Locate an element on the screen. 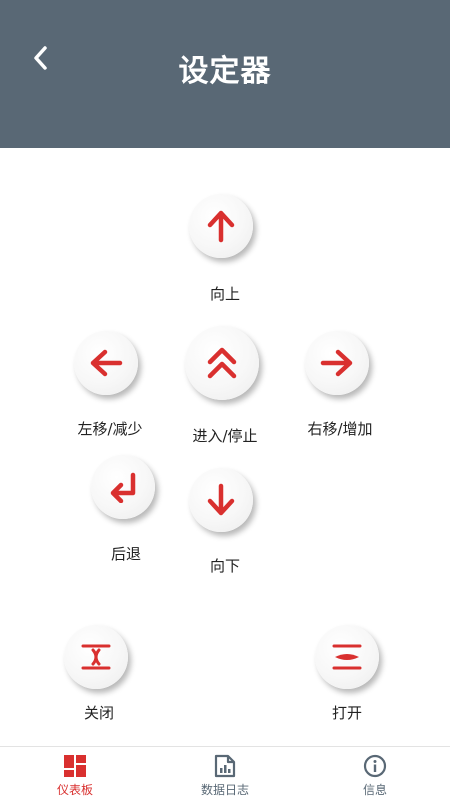  double-chevron-icon is located at coordinates (222, 363).